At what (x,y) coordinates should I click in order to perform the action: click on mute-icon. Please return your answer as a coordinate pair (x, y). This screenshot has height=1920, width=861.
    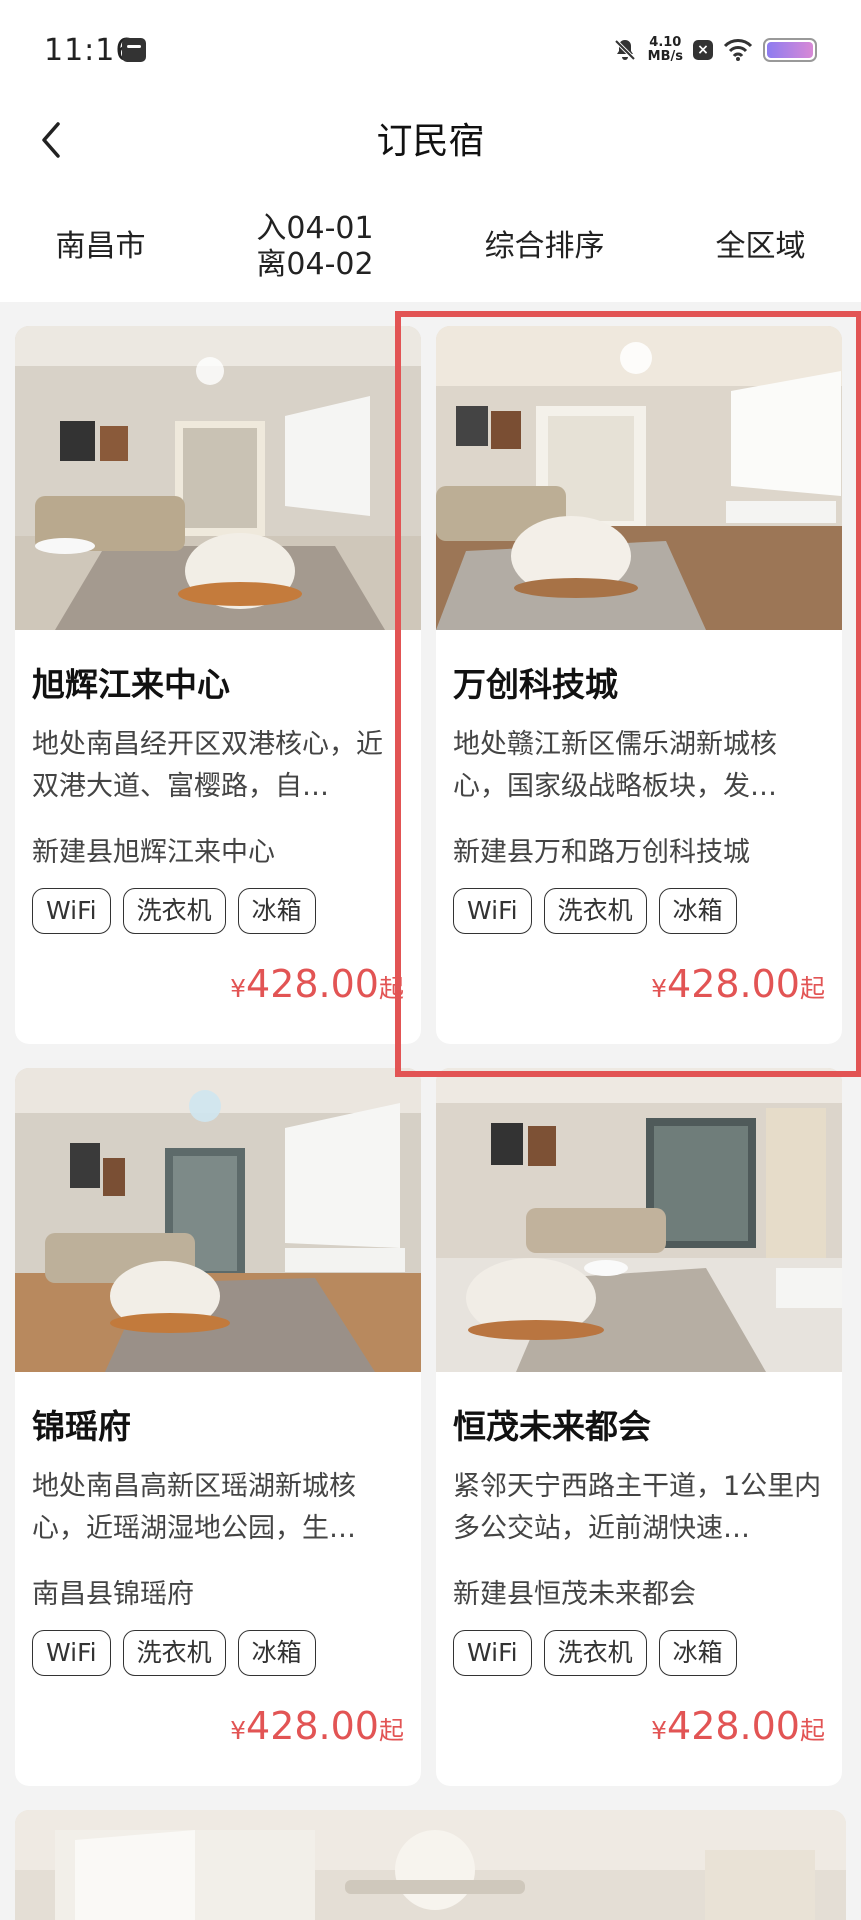
    Looking at the image, I should click on (625, 50).